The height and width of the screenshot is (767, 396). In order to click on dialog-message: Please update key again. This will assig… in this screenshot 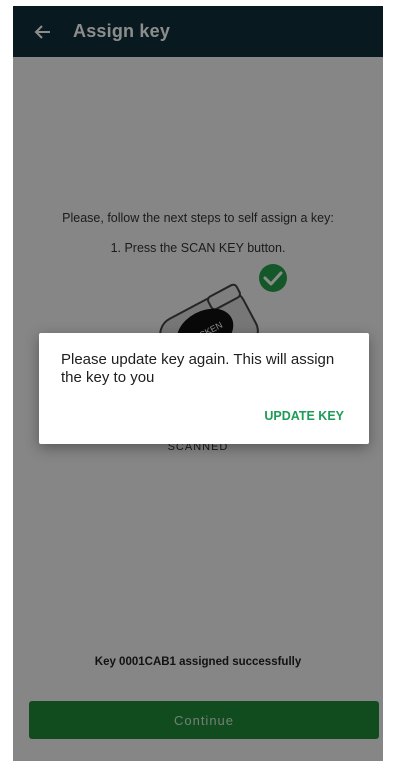, I will do `click(198, 368)`.